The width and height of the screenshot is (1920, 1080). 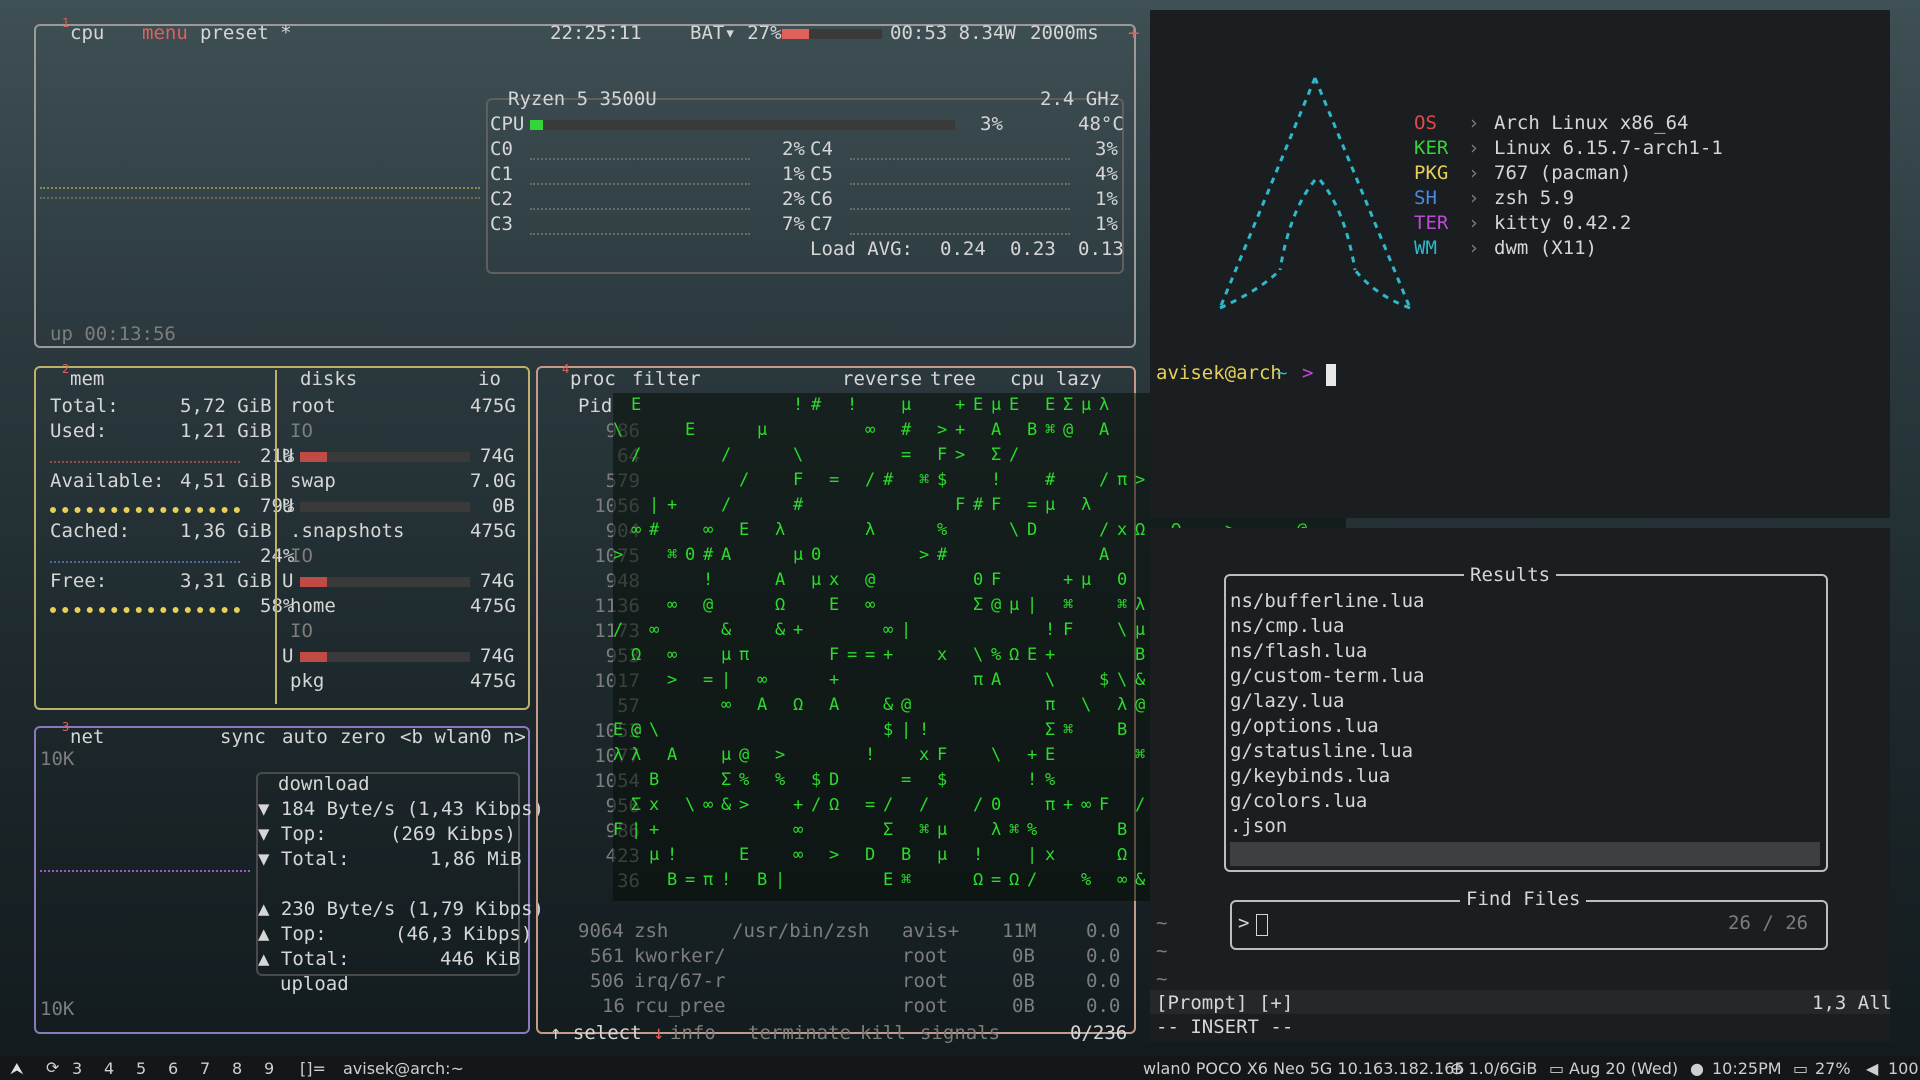 What do you see at coordinates (1298, 651) in the screenshot?
I see `result-item: ns/flash.lua` at bounding box center [1298, 651].